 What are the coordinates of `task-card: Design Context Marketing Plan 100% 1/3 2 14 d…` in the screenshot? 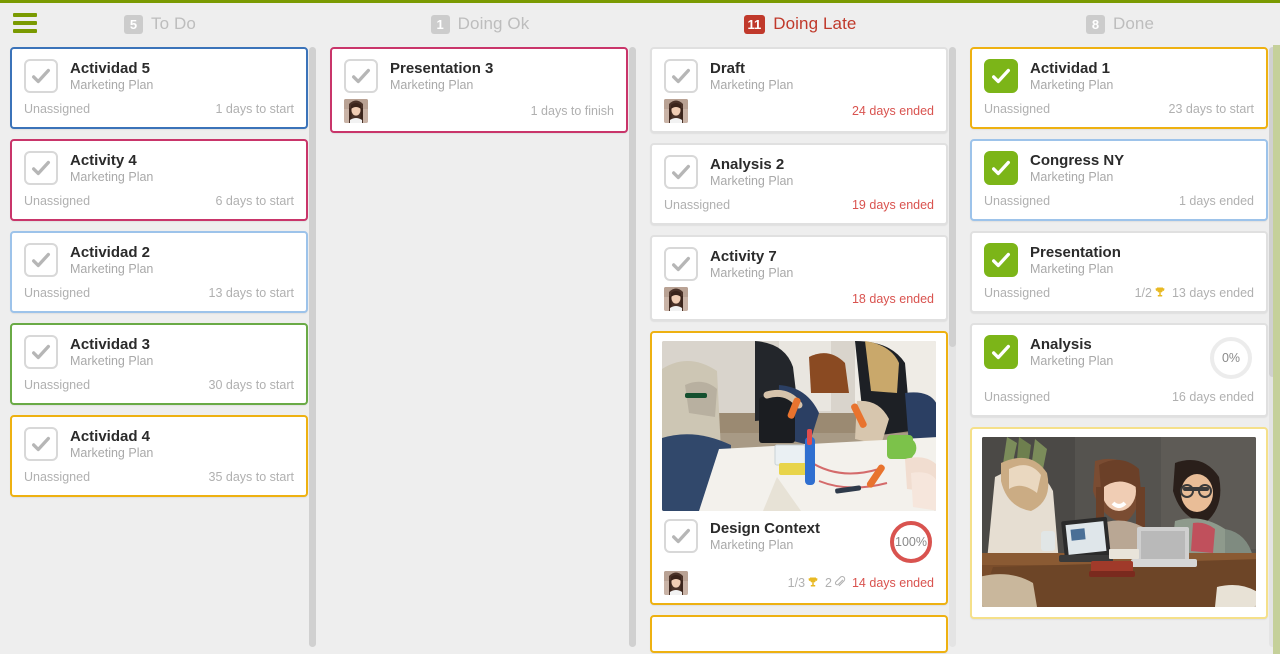 It's located at (799, 468).